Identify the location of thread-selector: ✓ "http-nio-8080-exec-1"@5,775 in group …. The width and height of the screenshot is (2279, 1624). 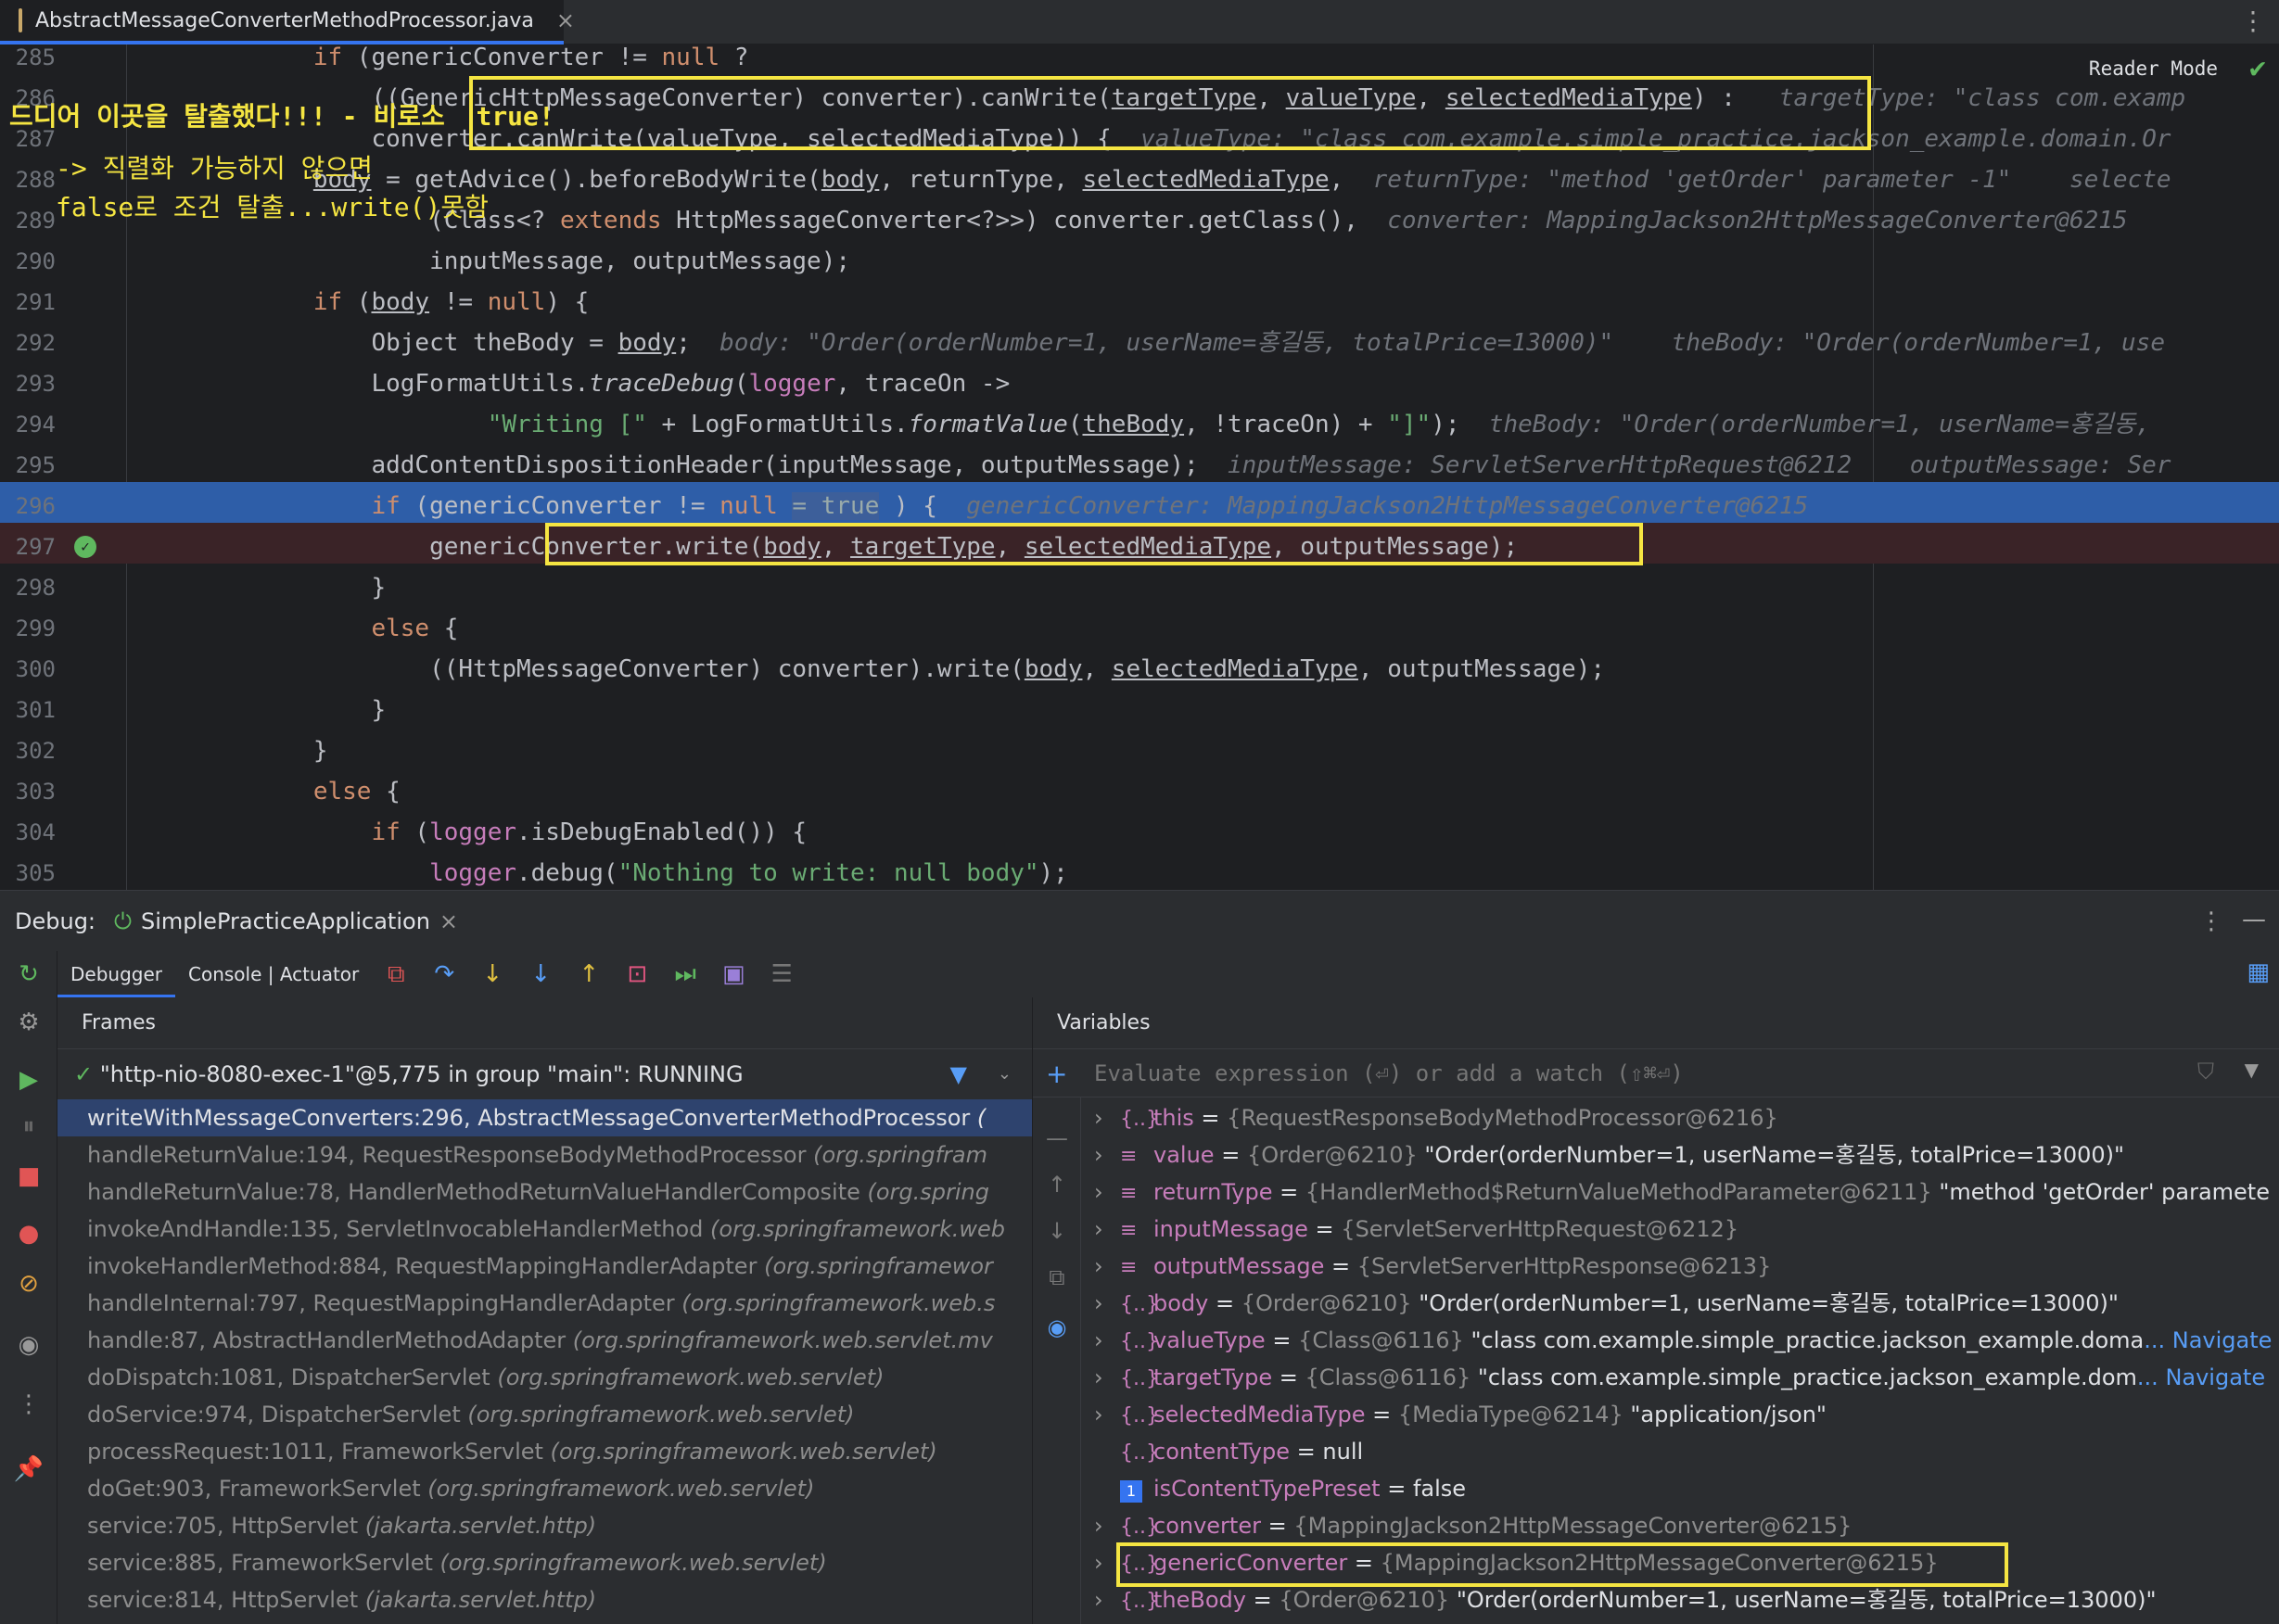
(544, 1074).